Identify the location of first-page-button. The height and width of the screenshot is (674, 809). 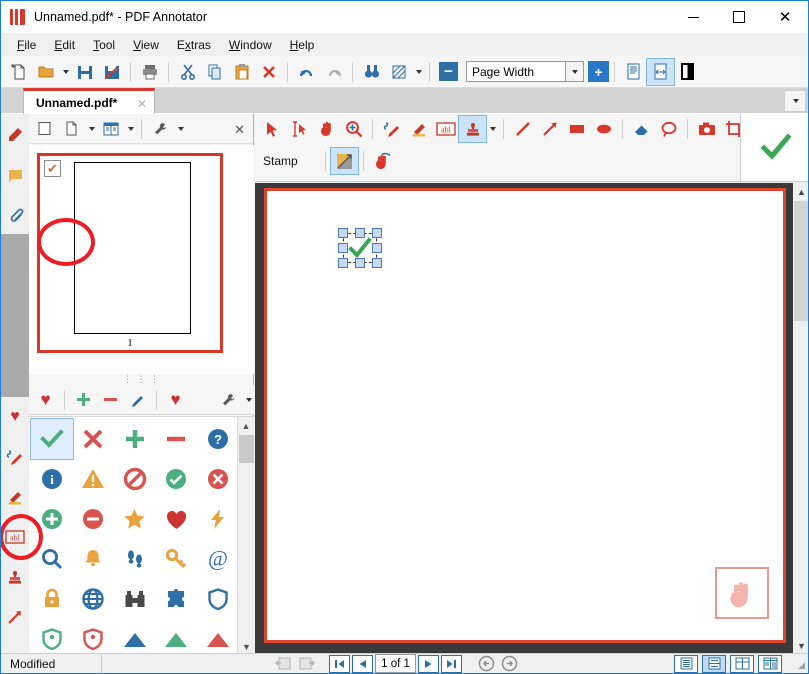
(339, 663).